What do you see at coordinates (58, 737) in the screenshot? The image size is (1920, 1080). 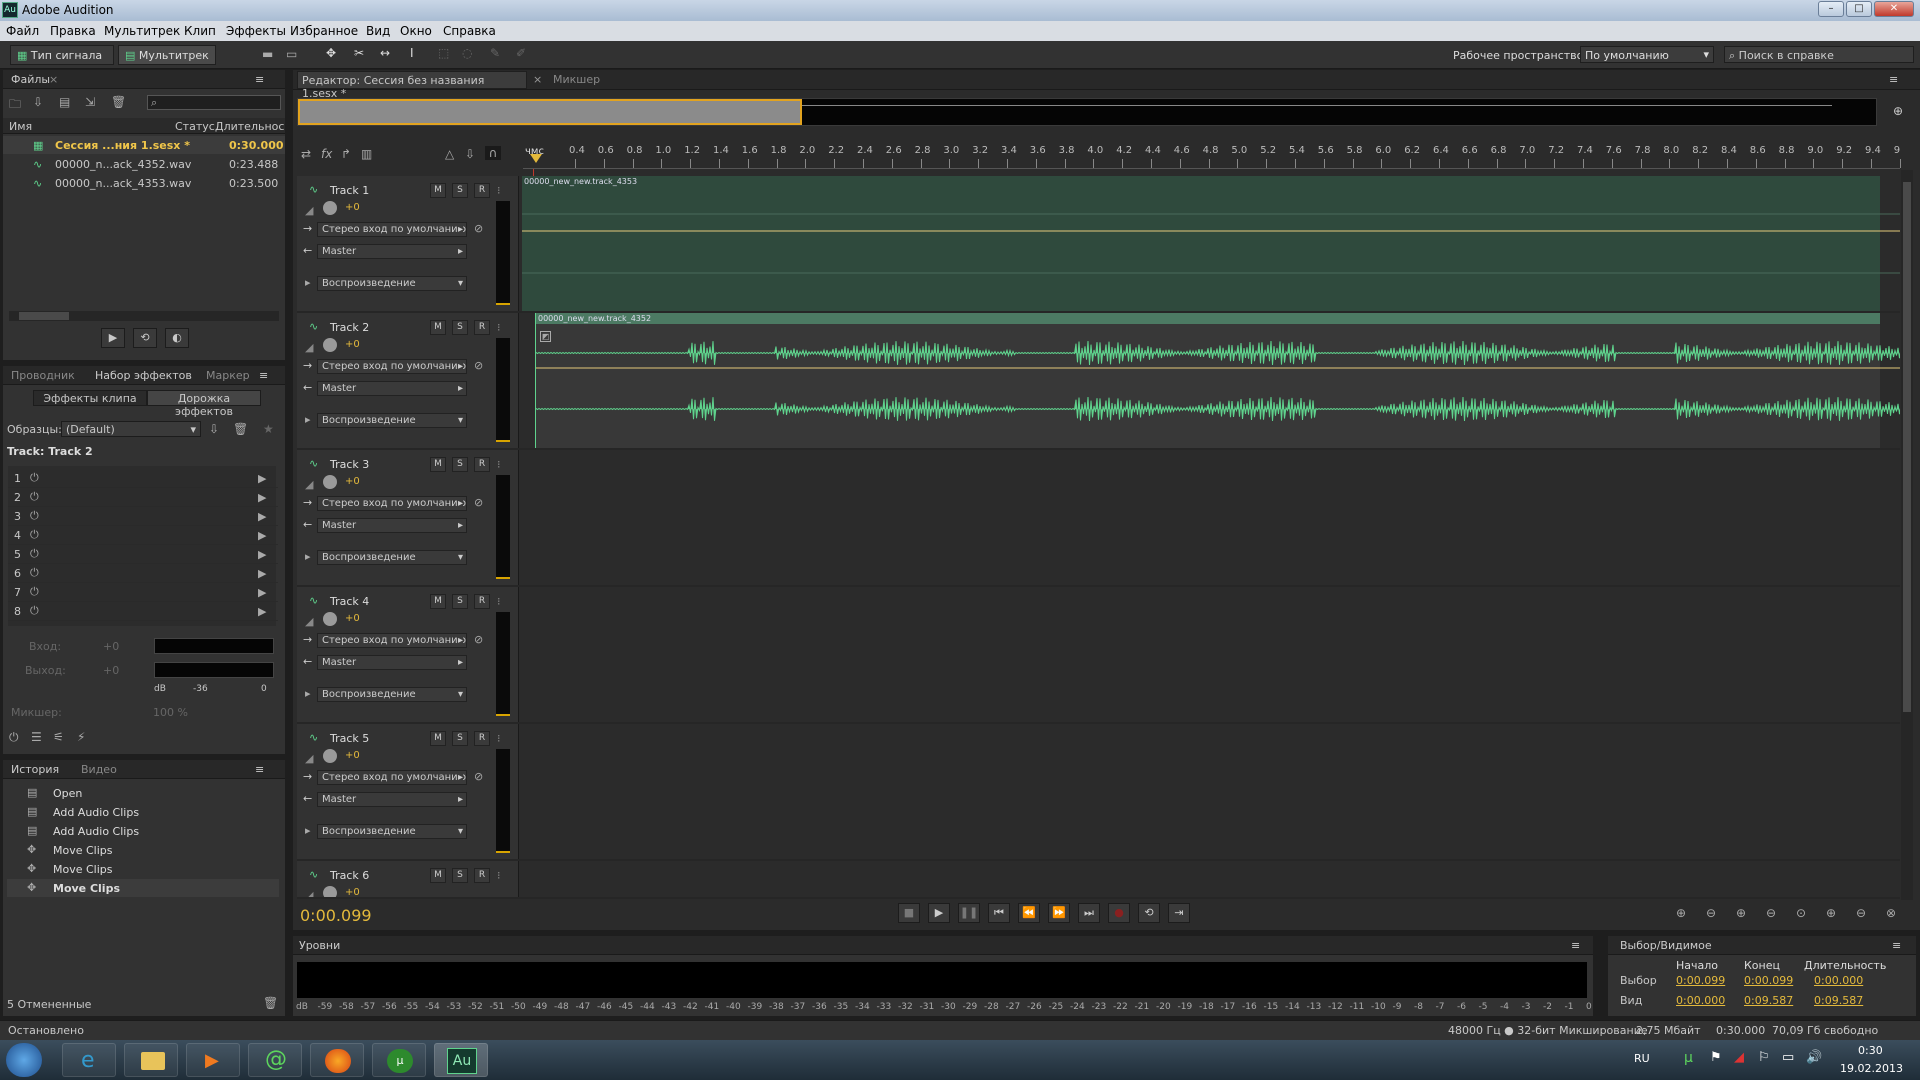 I see `mixer-icon: ⚟` at bounding box center [58, 737].